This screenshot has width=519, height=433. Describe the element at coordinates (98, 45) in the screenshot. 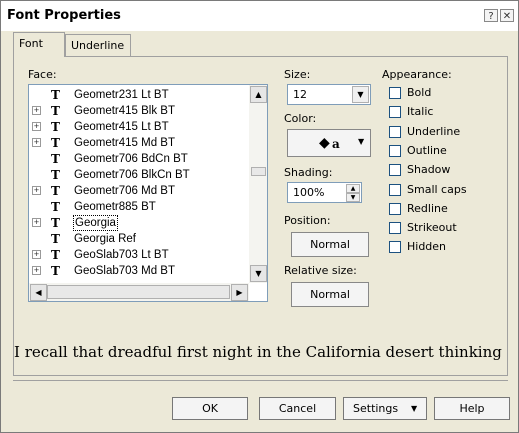

I see `tab-underline: Underline` at that location.